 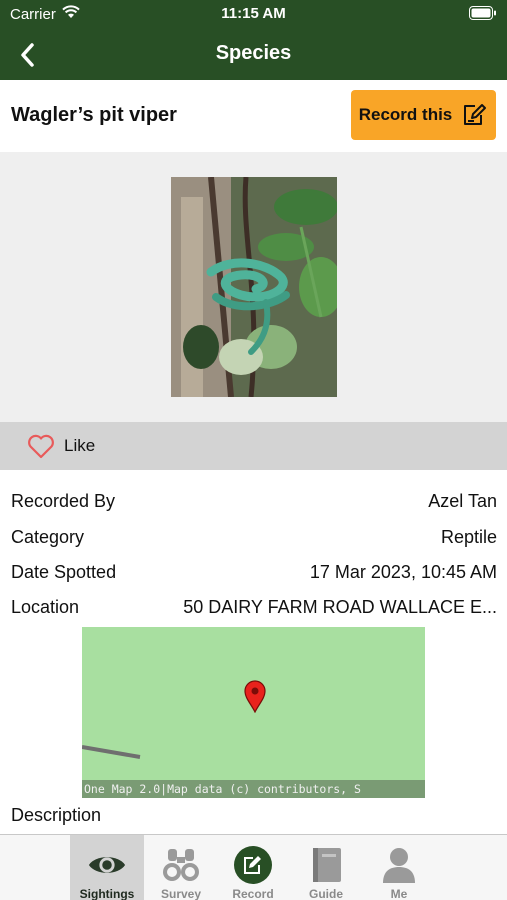 I want to click on location-map: One Map 2.0|Map data (c) contributors, S, so click(x=253, y=712).